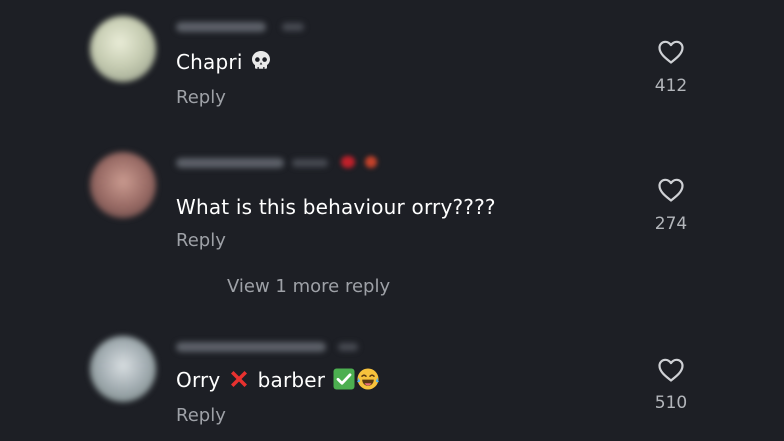 The width and height of the screenshot is (784, 441). What do you see at coordinates (348, 347) in the screenshot?
I see `timestamp-blurred` at bounding box center [348, 347].